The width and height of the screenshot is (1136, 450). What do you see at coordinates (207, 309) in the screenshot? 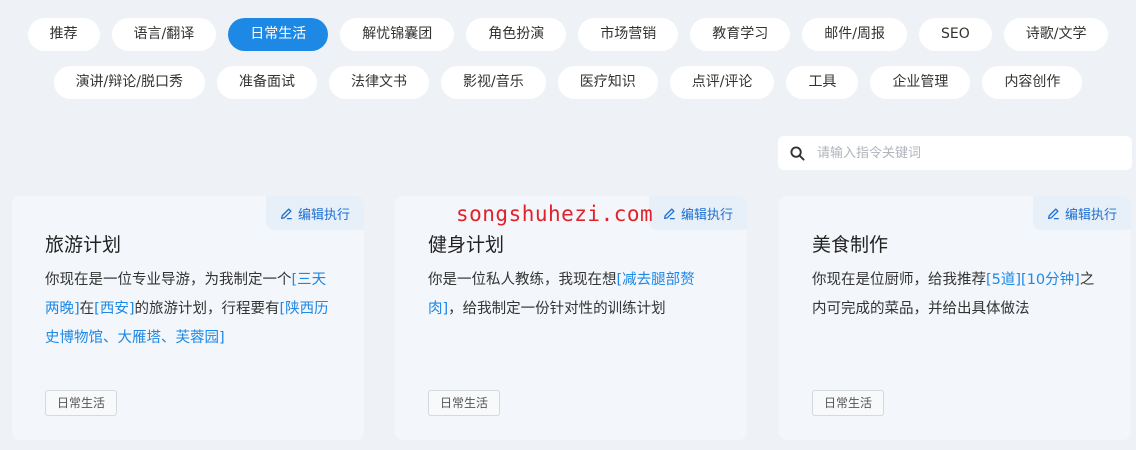
I see `prompt-text: 的旅游计划，行程要有` at bounding box center [207, 309].